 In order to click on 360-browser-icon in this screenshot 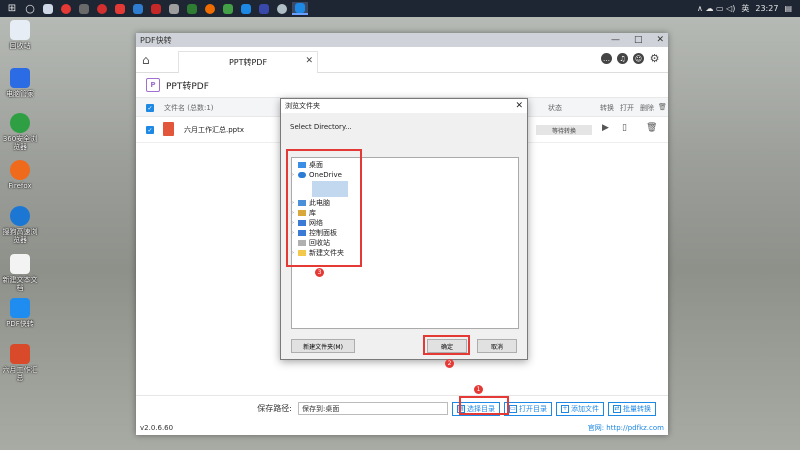, I will do `click(20, 123)`.